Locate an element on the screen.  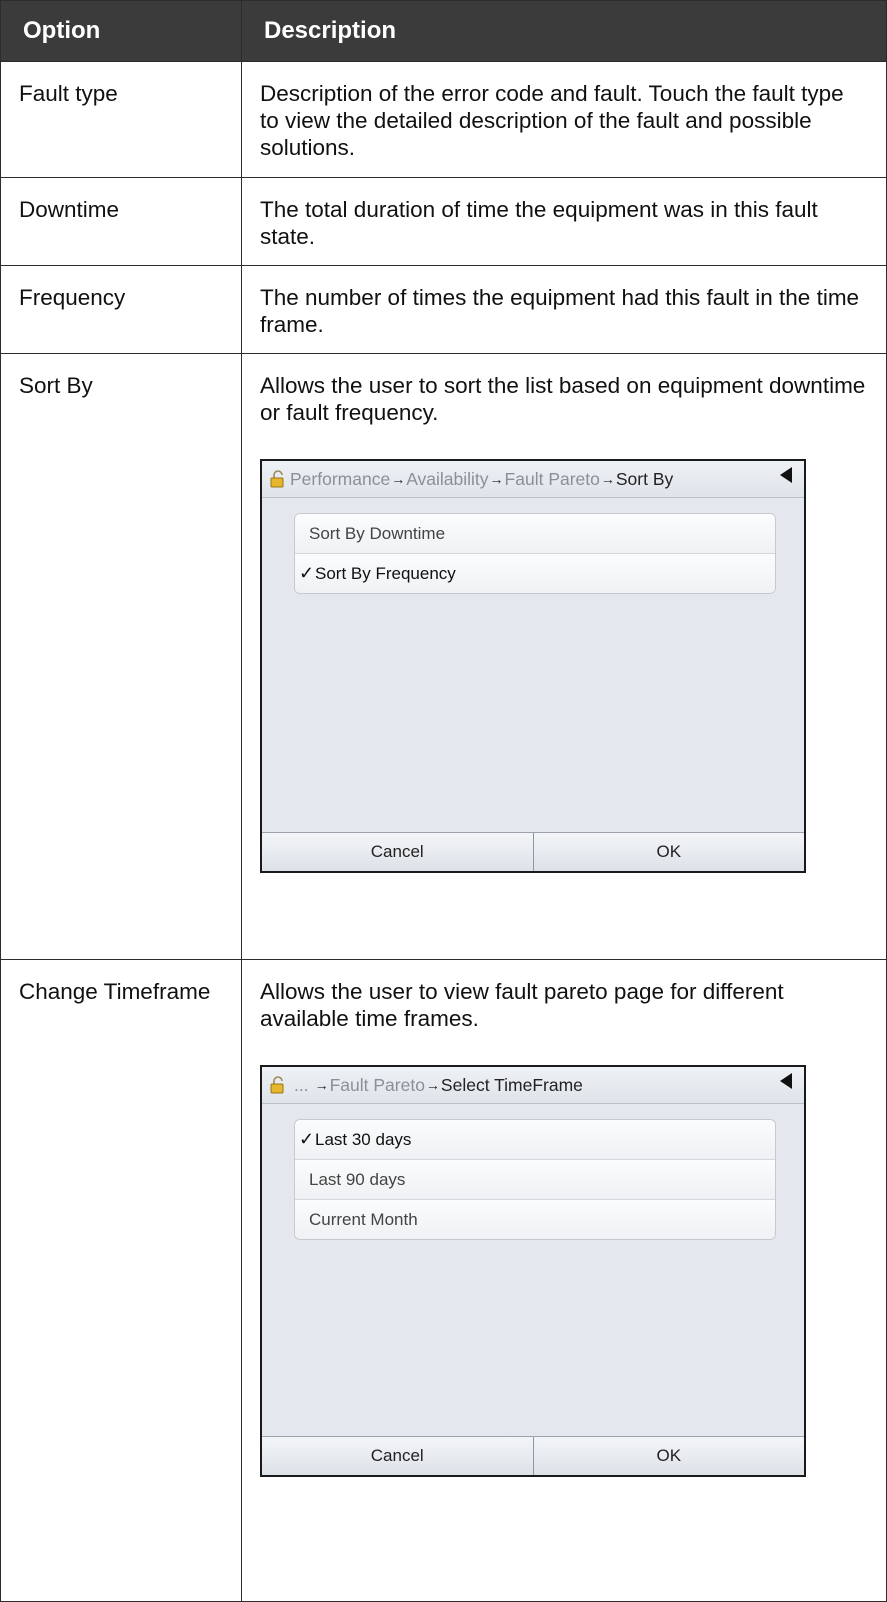
option-cell: Sort By is located at coordinates (121, 656).